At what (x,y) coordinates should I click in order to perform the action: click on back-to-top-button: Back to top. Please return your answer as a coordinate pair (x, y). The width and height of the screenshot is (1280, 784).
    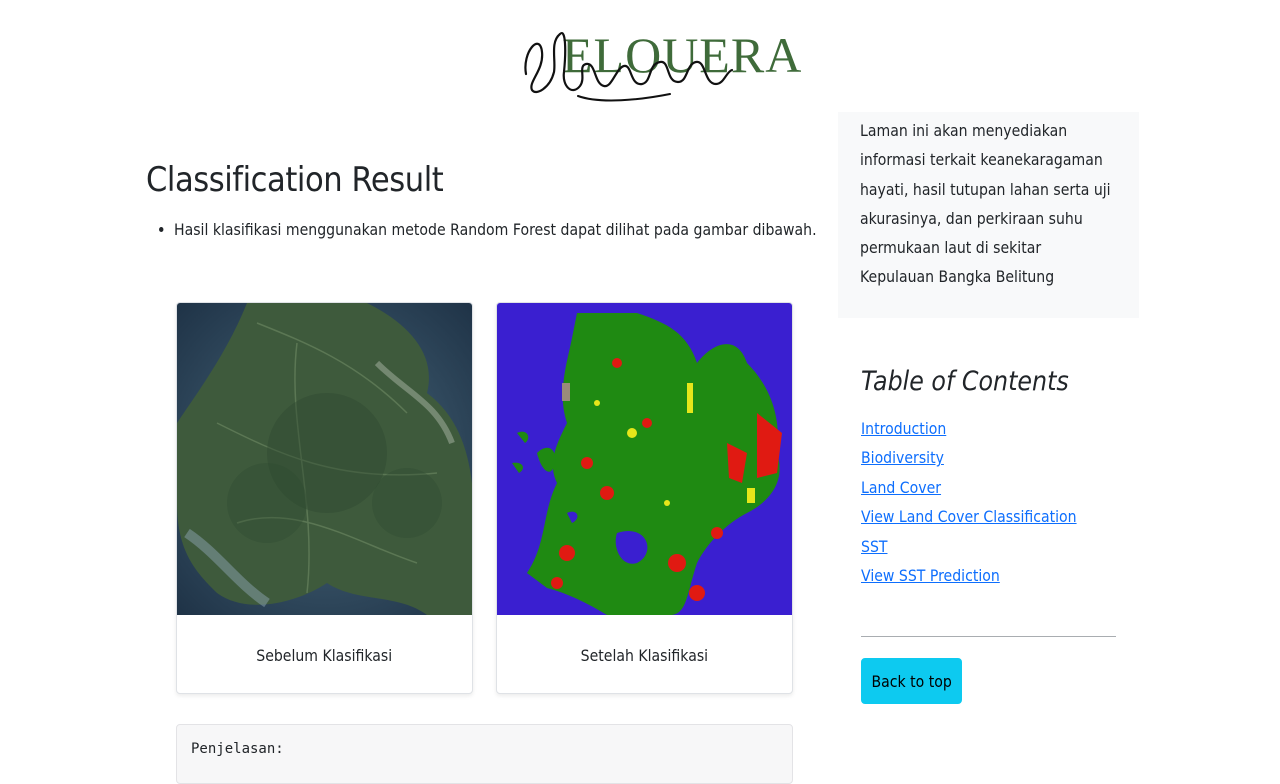
    Looking at the image, I should click on (911, 681).